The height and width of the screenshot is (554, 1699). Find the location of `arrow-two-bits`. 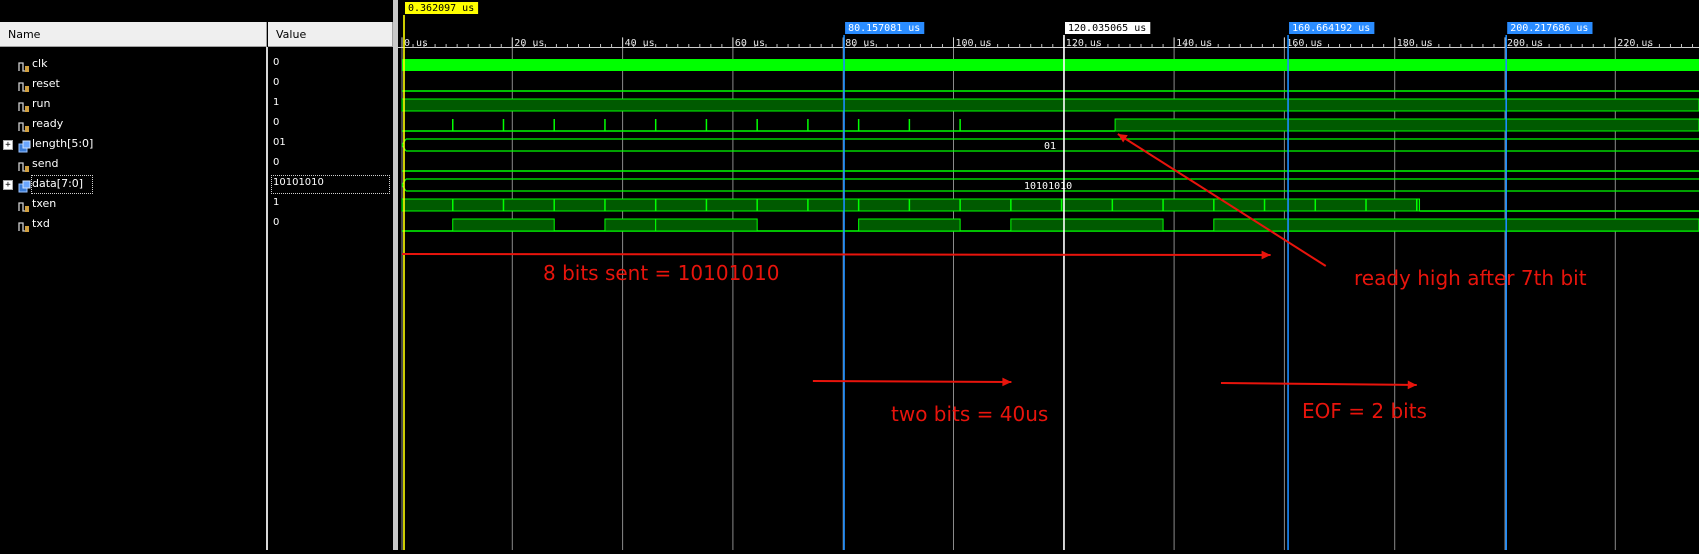

arrow-two-bits is located at coordinates (912, 382).